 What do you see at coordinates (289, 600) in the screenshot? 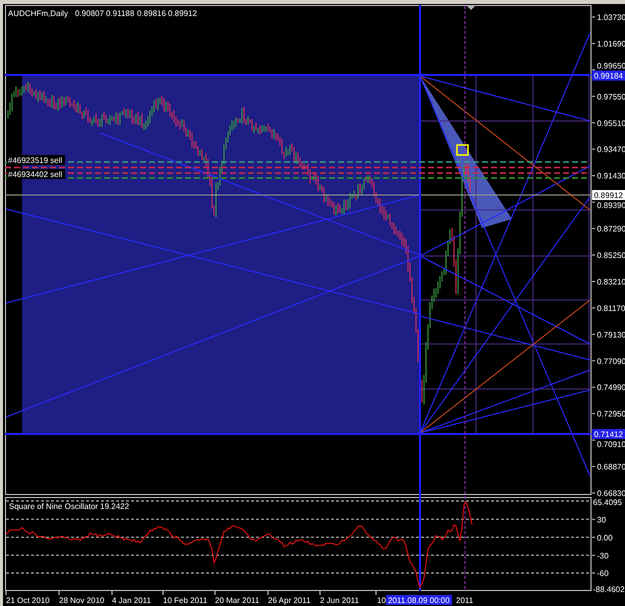
I see `date-label: 26 Apr 2011` at bounding box center [289, 600].